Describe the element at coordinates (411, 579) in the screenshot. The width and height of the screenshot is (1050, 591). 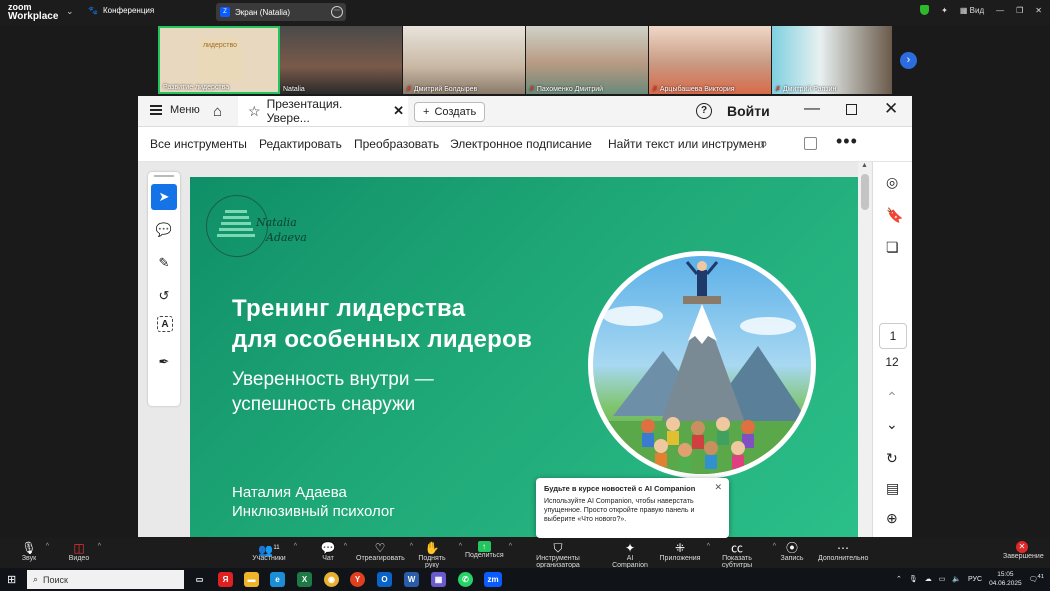
I see `word-icon: W` at that location.